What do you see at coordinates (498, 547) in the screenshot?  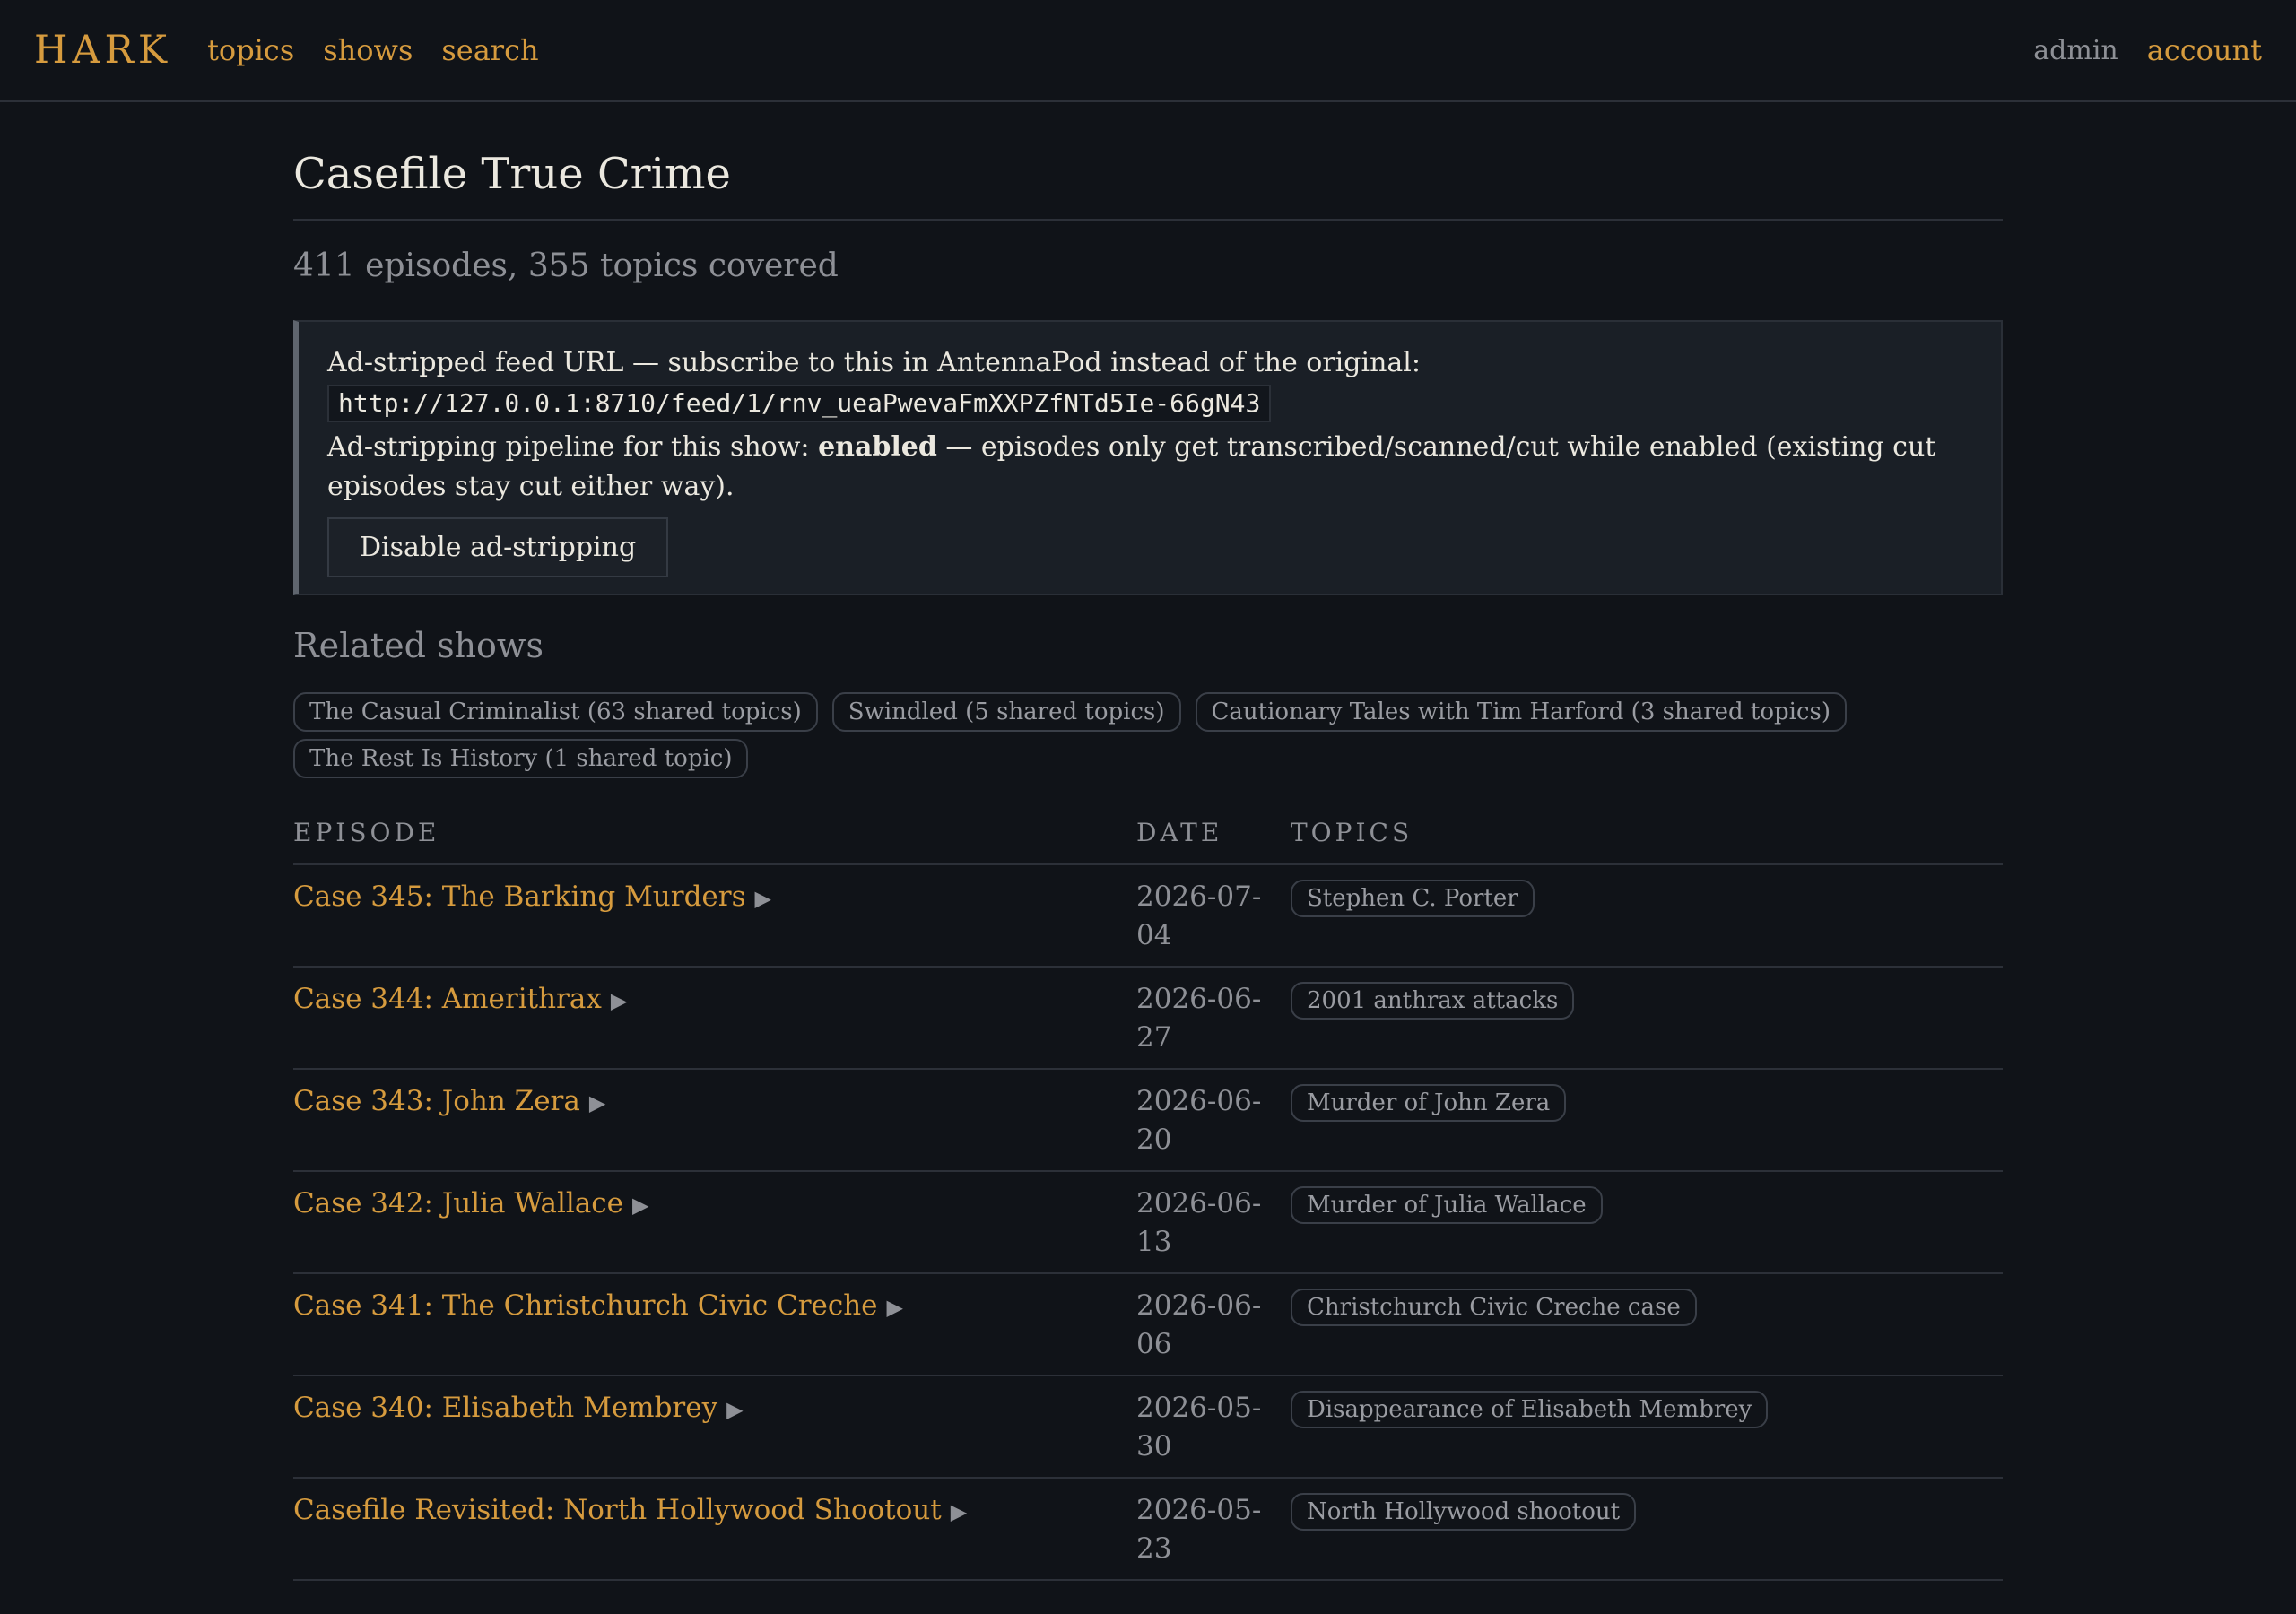 I see `disable-ad-stripping-button: Disable ad-stripping` at bounding box center [498, 547].